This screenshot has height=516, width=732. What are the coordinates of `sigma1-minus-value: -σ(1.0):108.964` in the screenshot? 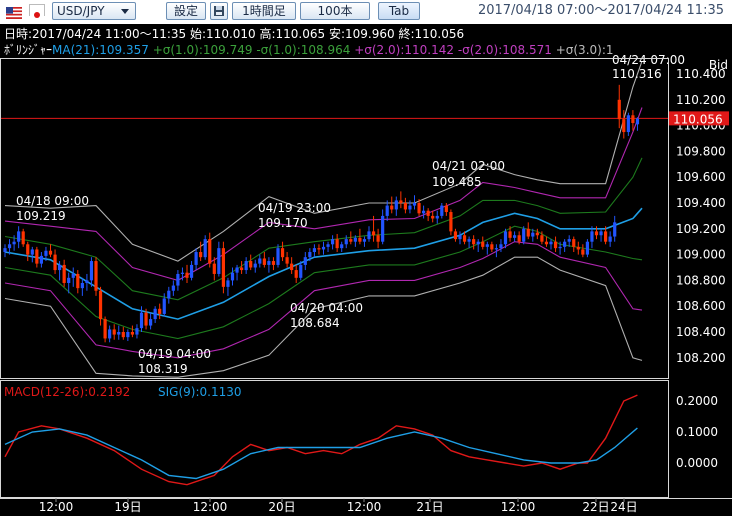 It's located at (303, 50).